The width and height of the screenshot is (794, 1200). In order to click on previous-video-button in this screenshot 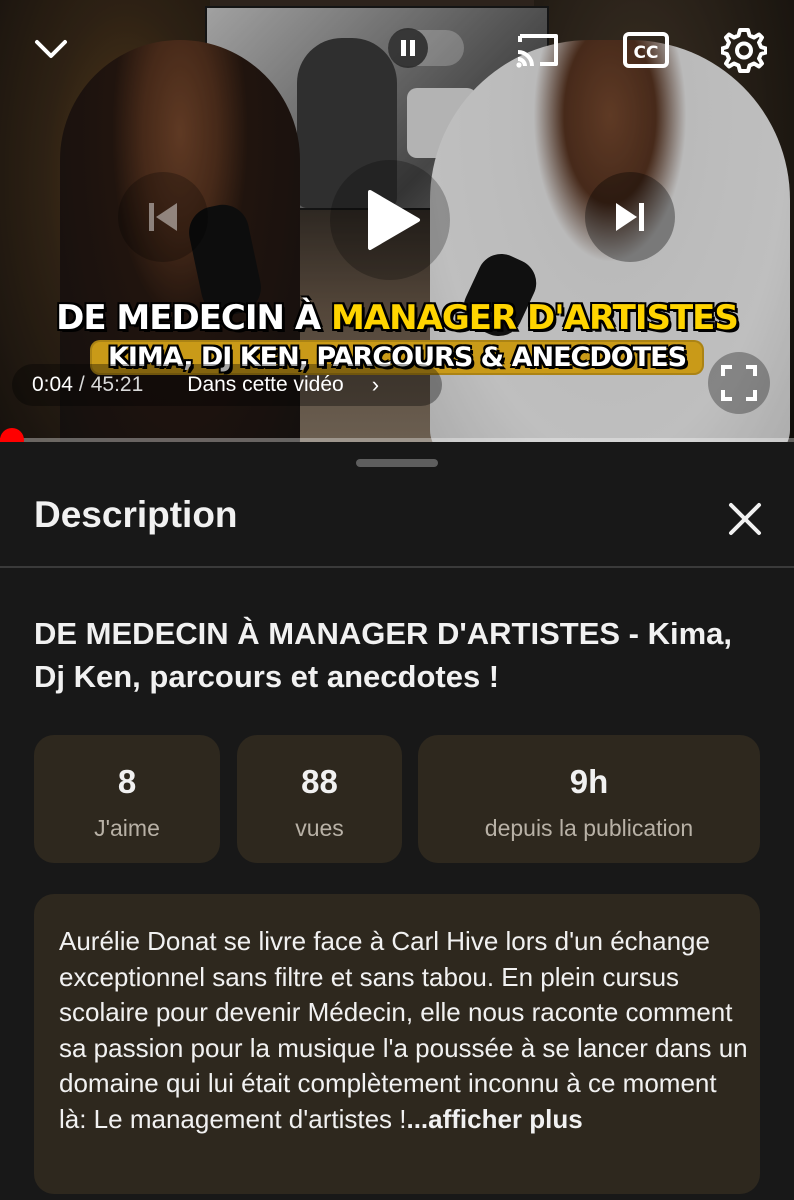, I will do `click(163, 217)`.